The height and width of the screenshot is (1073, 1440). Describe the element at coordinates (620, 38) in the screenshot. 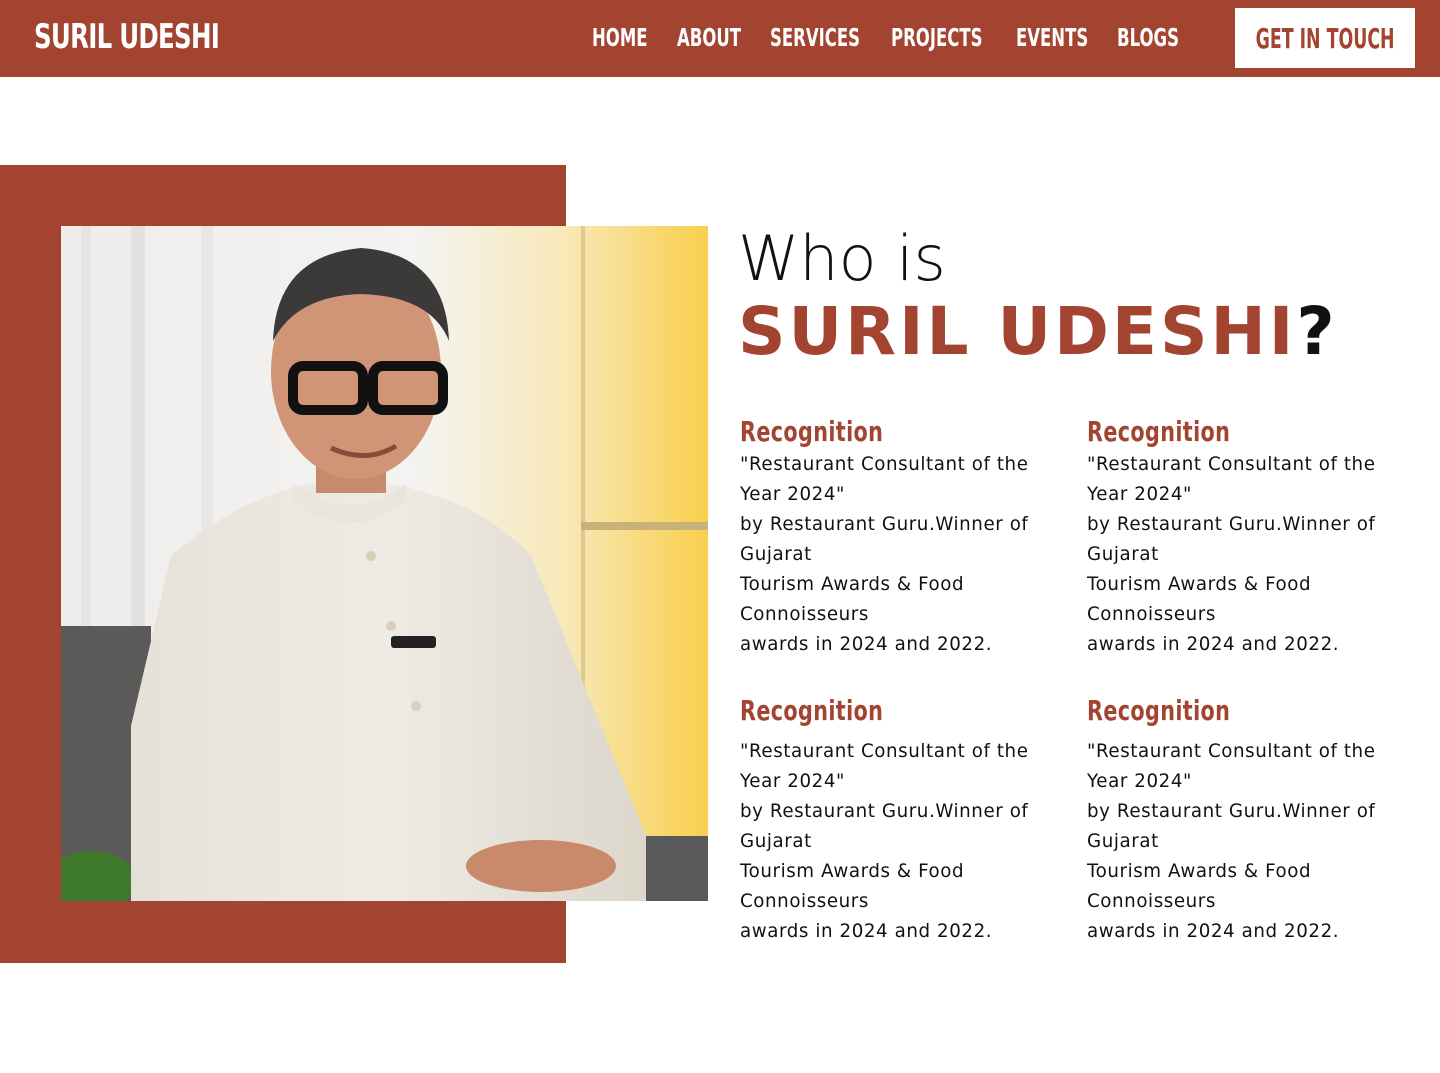

I see `nav-home: HOME` at that location.